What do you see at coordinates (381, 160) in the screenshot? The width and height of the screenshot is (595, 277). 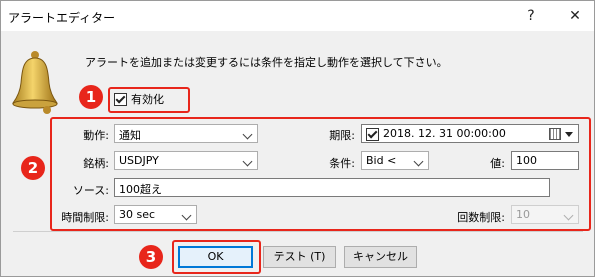 I see `condition-value: Bid <` at bounding box center [381, 160].